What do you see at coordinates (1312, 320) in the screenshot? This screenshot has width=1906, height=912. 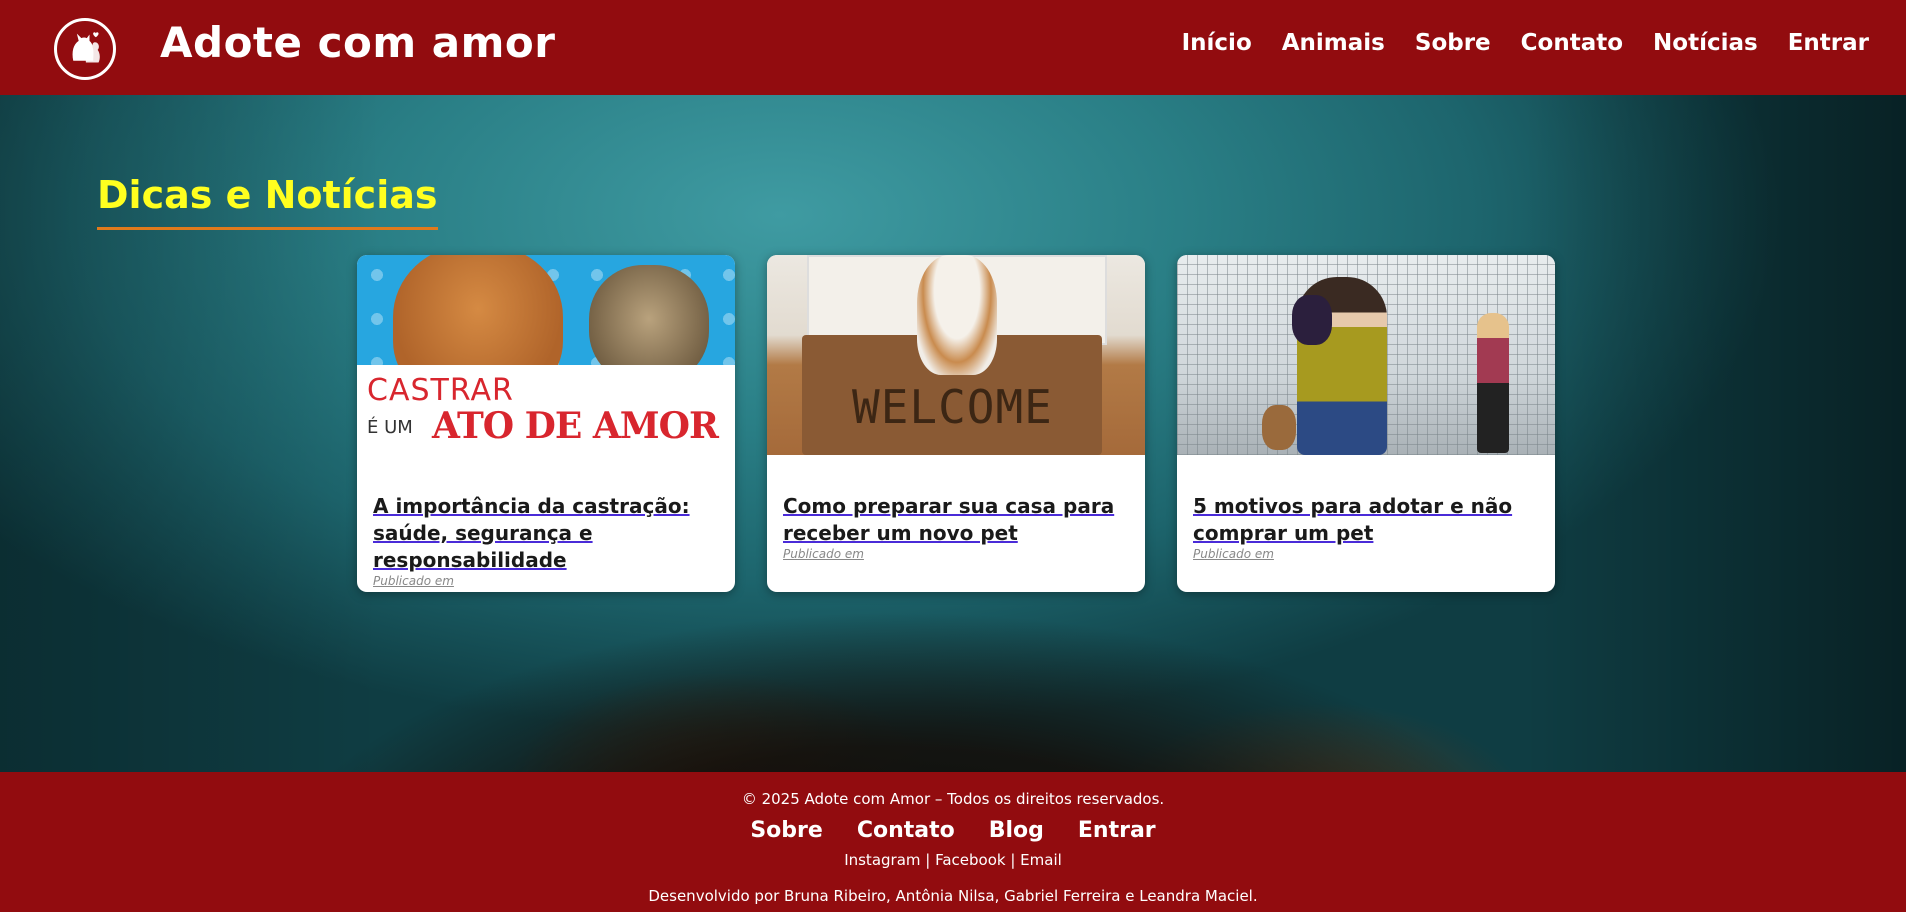 I see `puppy-image` at bounding box center [1312, 320].